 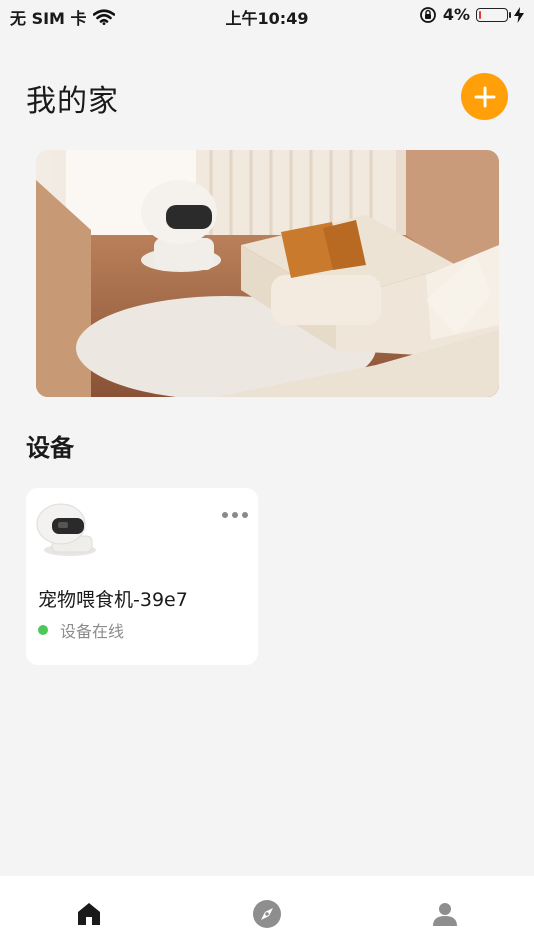 What do you see at coordinates (456, 14) in the screenshot?
I see `battery-percent: 4%` at bounding box center [456, 14].